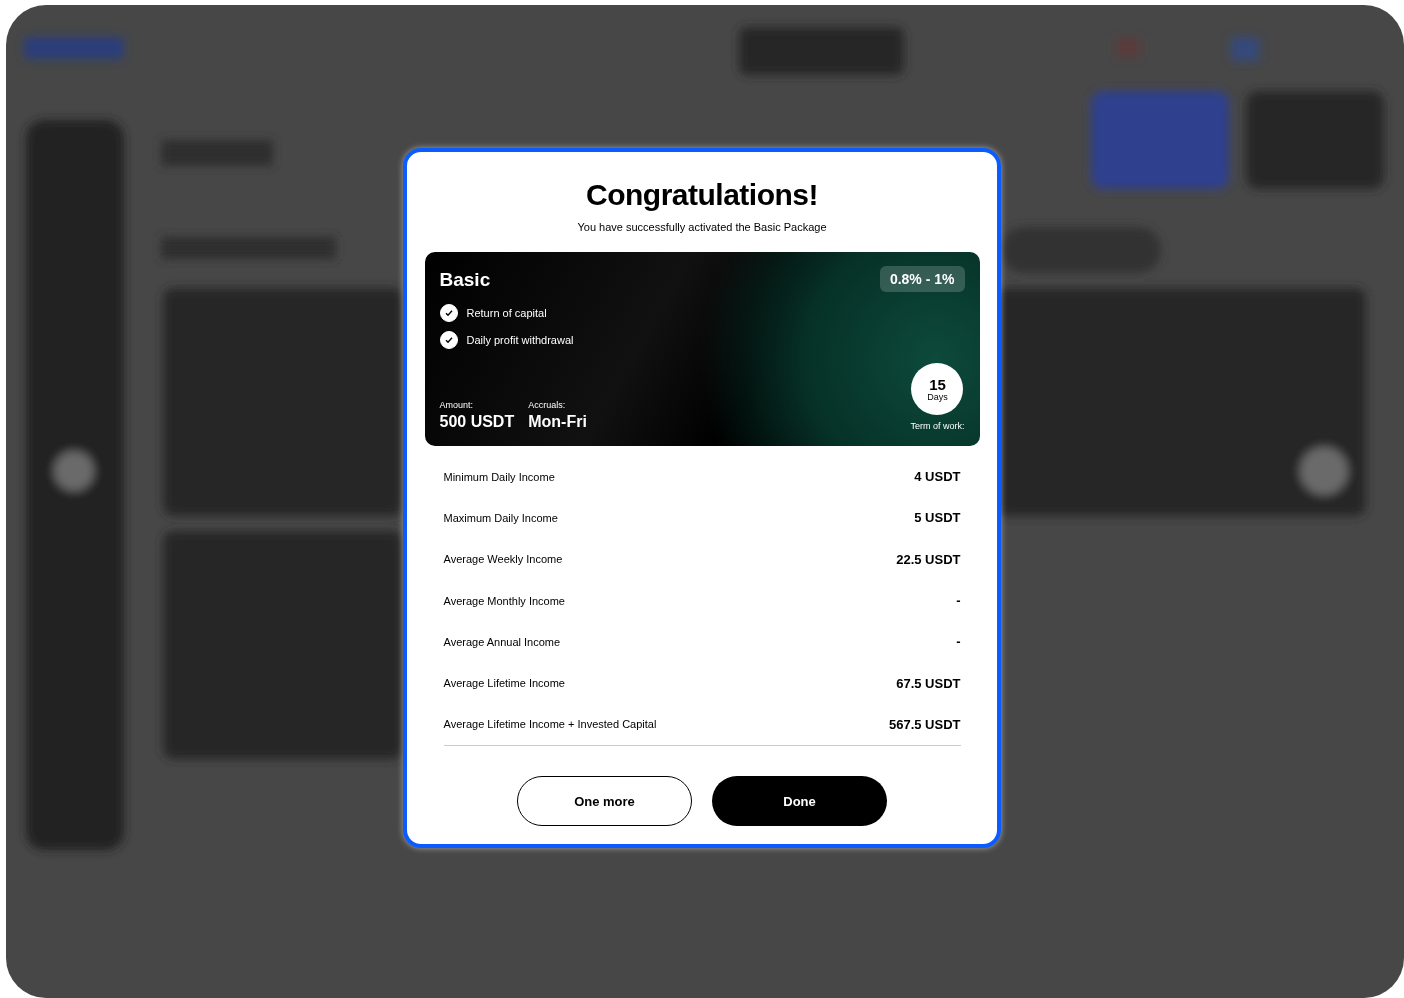 Image resolution: width=1404 pixels, height=998 pixels. Describe the element at coordinates (702, 227) in the screenshot. I see `modal-subtitle: You have successfully activated the Basic Package` at that location.